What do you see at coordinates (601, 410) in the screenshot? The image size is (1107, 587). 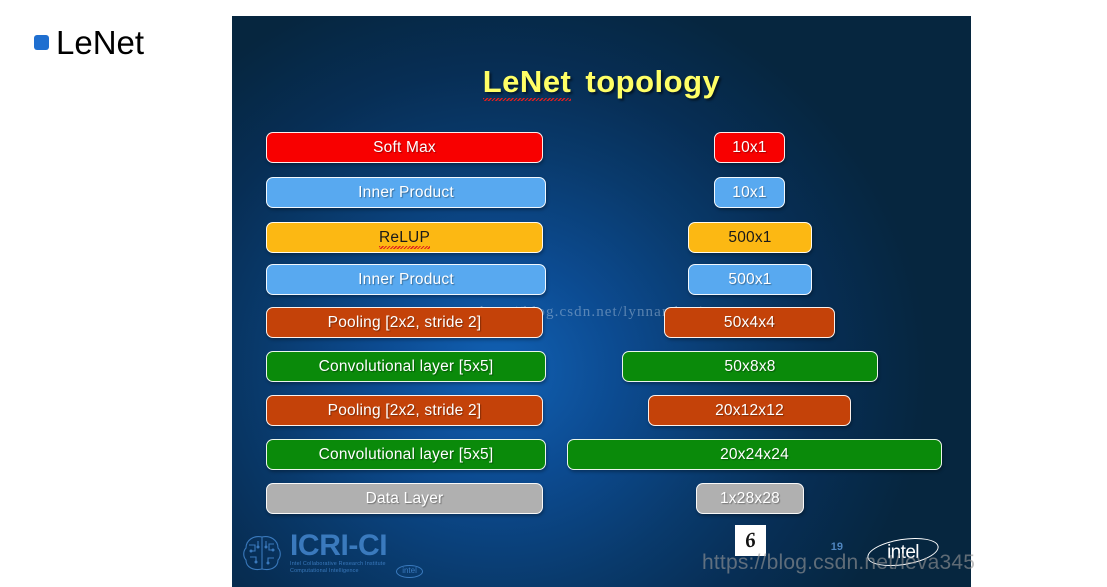 I see `layer-row: Pooling [2x2, stride 2] 20x12x12` at bounding box center [601, 410].